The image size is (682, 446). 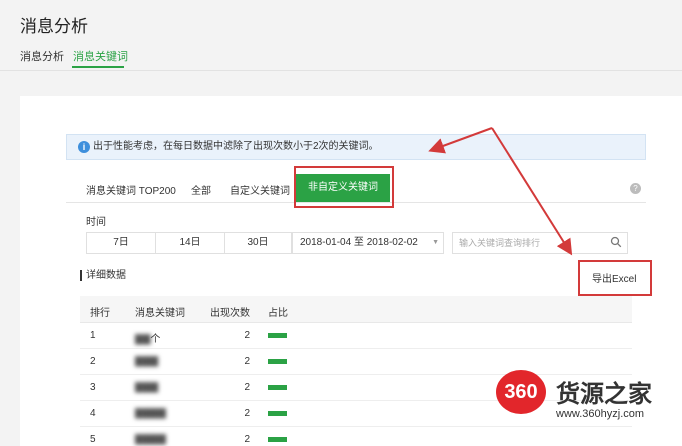 What do you see at coordinates (614, 277) in the screenshot?
I see `export-excel-link: 导出Excel` at bounding box center [614, 277].